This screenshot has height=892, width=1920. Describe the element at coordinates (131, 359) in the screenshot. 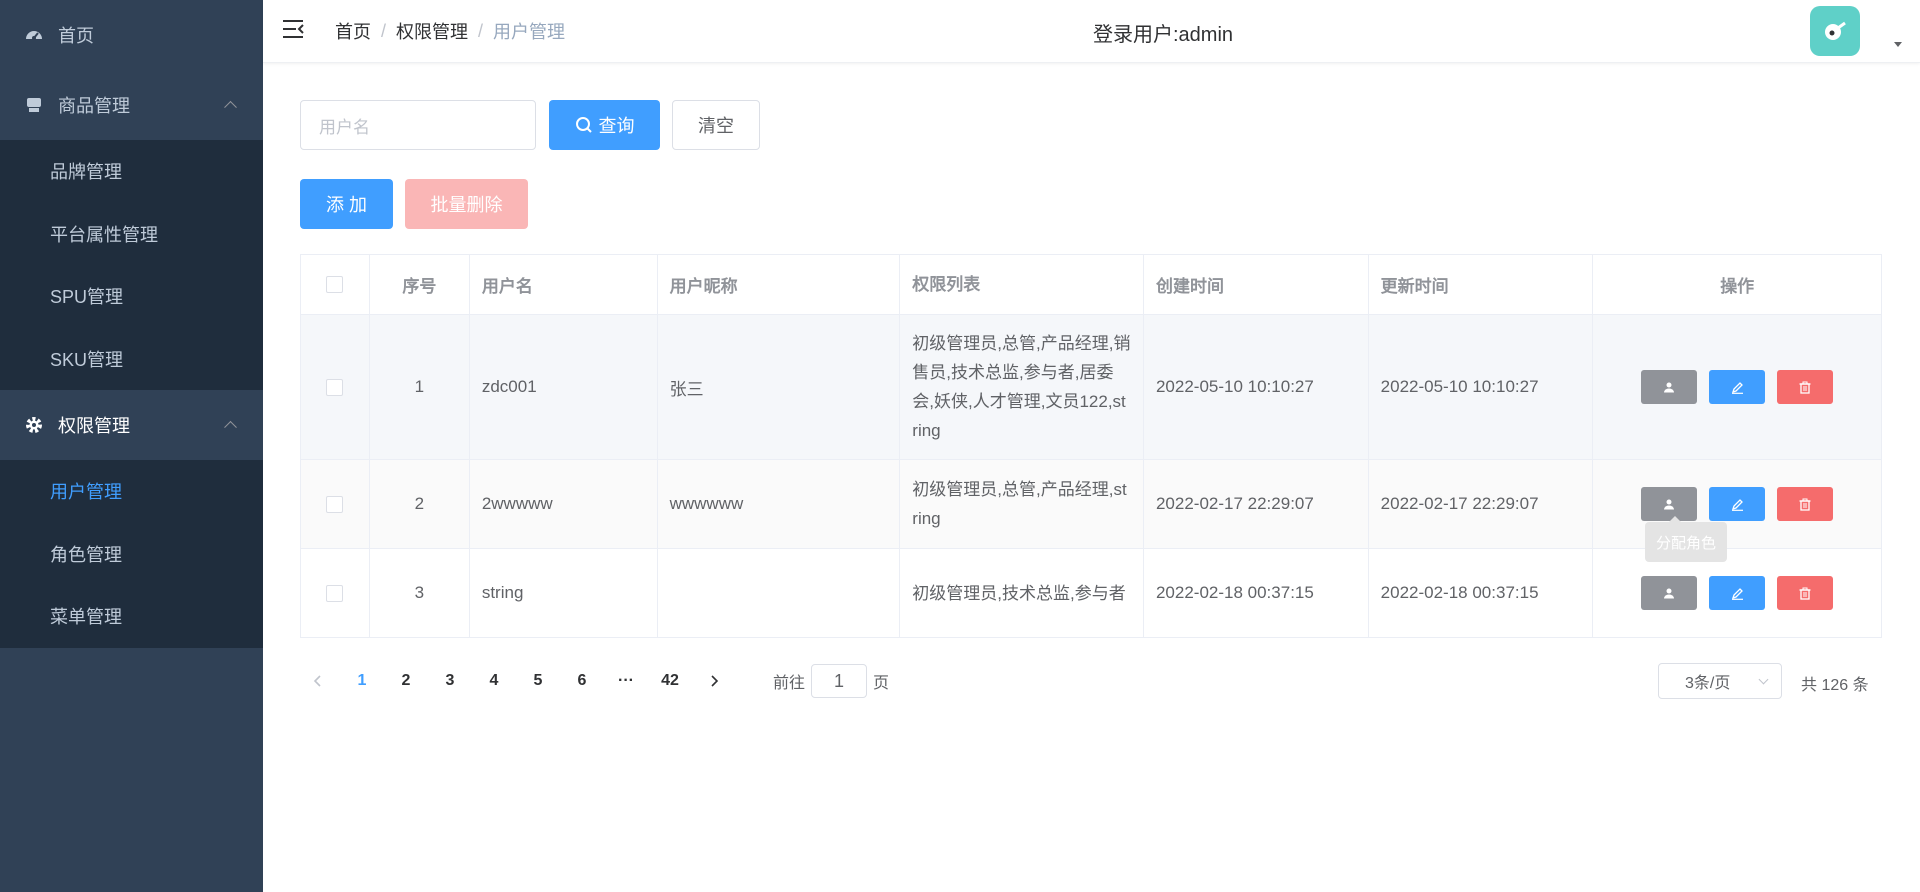

I see `sidebar-item-sku: SKU管理` at that location.